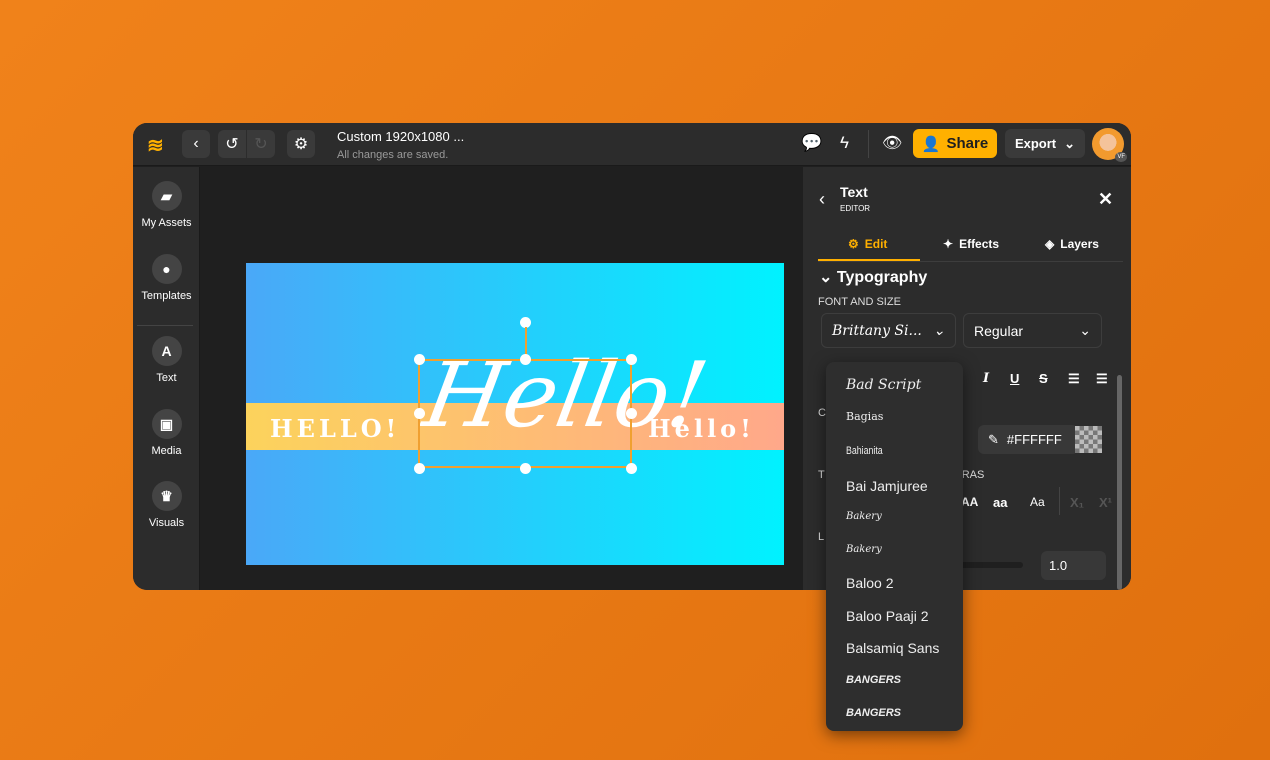  Describe the element at coordinates (232, 144) in the screenshot. I see `undo-button: ↺` at that location.